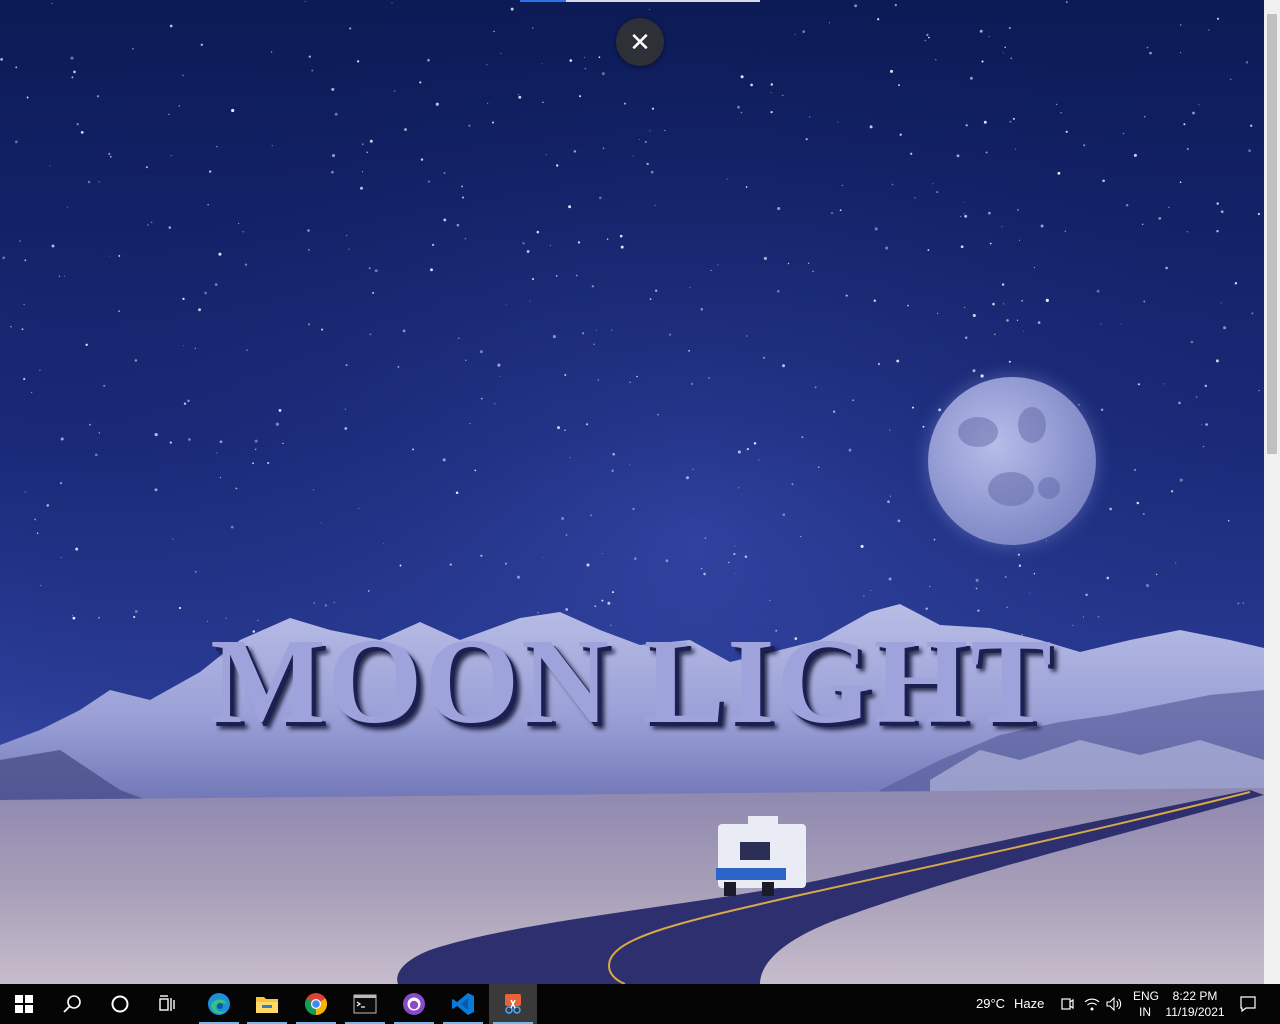  What do you see at coordinates (1195, 996) in the screenshot?
I see `clock-time: 8:22 PM` at bounding box center [1195, 996].